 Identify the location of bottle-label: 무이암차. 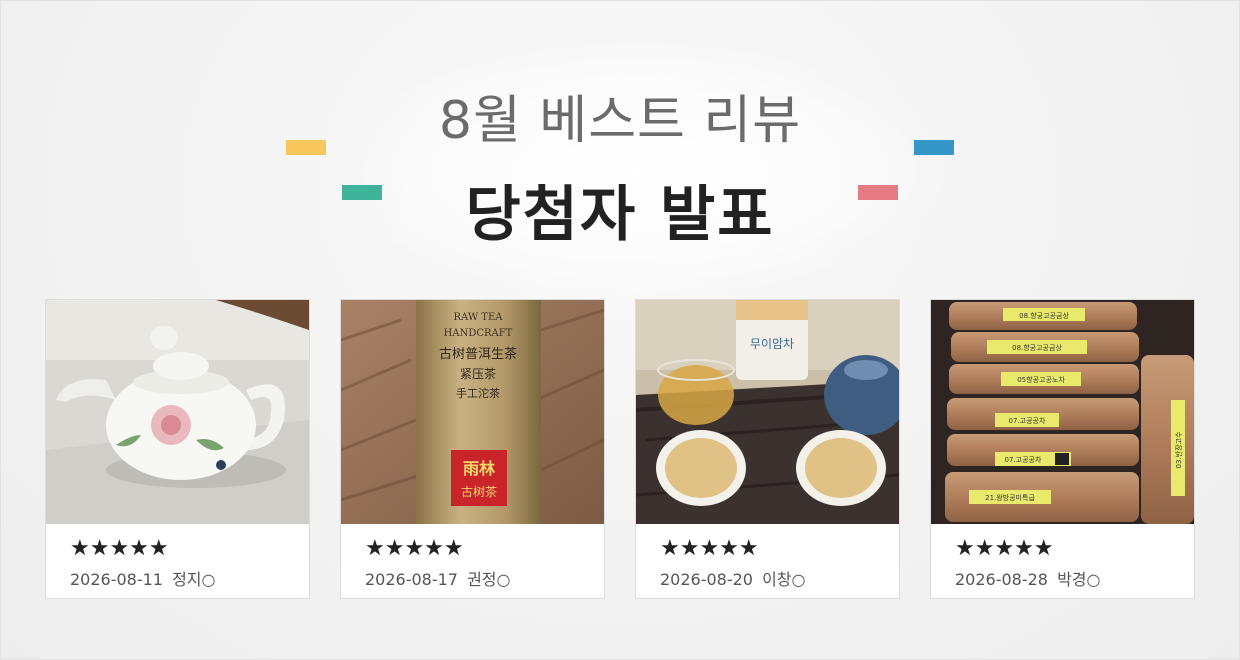
(772, 344).